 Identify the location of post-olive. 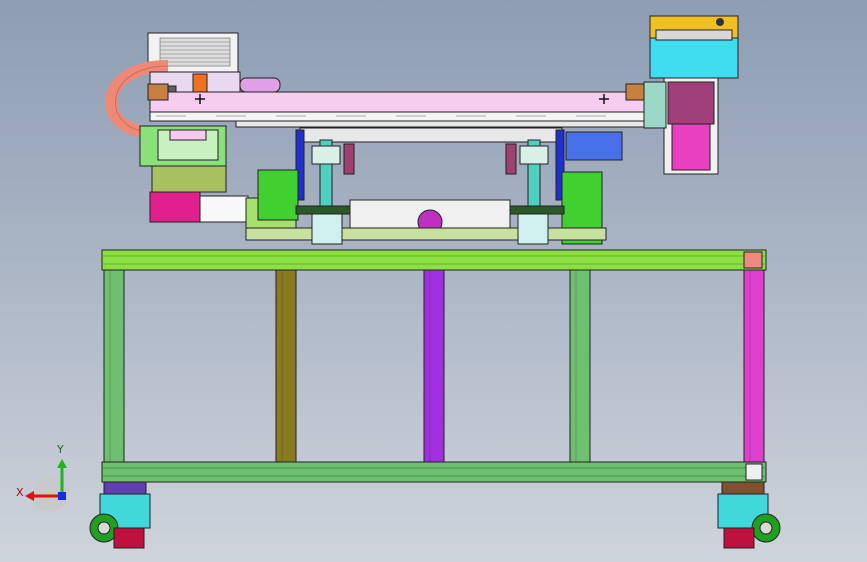
(286, 366).